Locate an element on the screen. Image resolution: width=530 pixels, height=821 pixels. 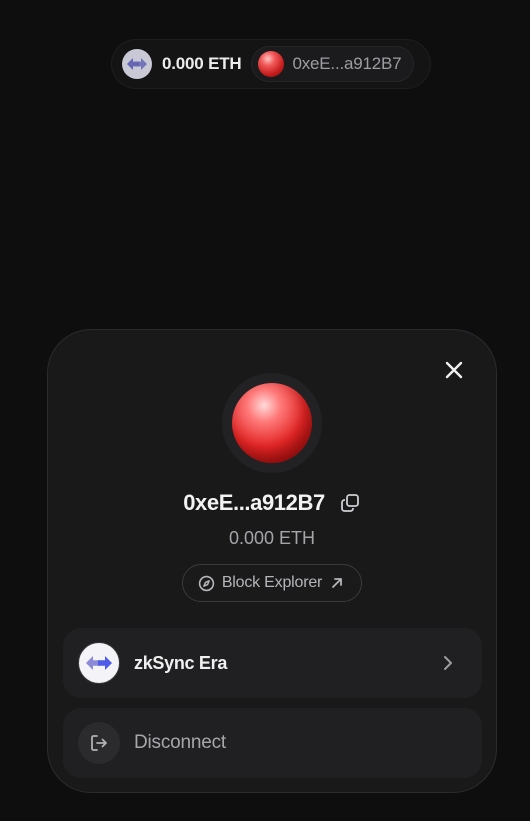
account-button: 0.000 ETH 0xeE...a912B7 is located at coordinates (271, 64).